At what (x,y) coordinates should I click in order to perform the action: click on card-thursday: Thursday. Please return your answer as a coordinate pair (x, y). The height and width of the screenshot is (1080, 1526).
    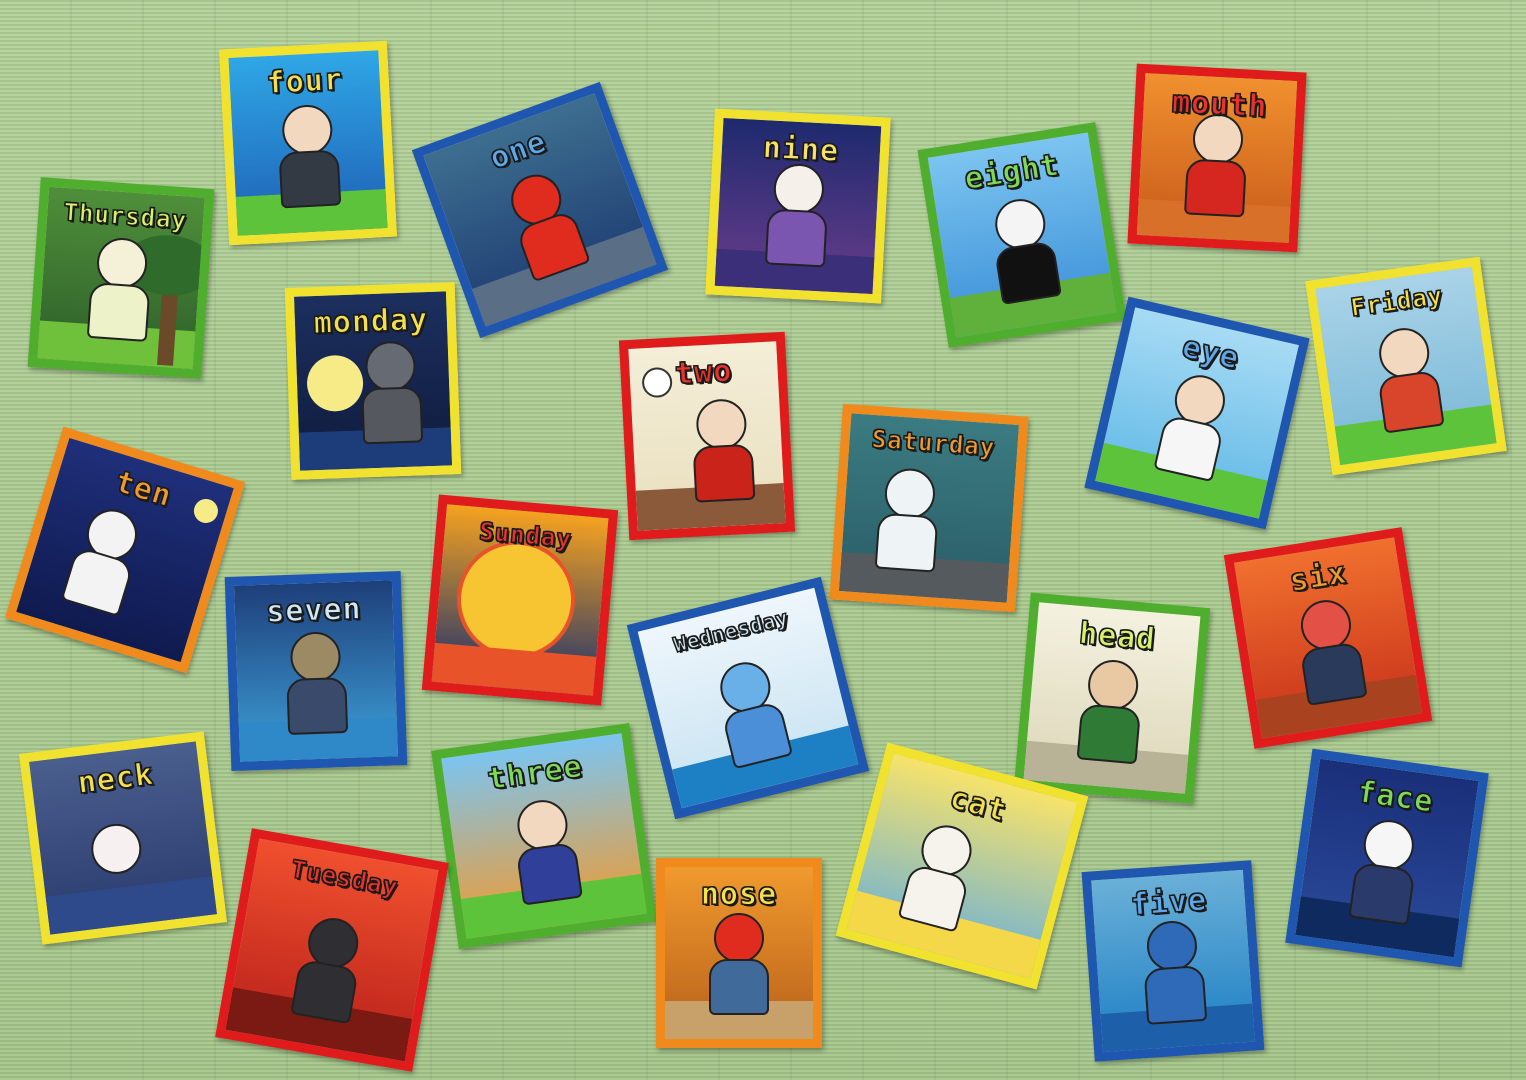
    Looking at the image, I should click on (121, 278).